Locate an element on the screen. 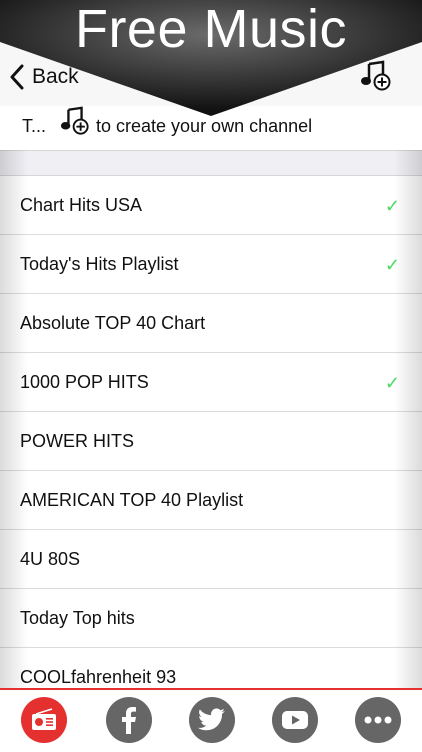 The image size is (422, 752). channel-row: Today Top hits is located at coordinates (211, 618).